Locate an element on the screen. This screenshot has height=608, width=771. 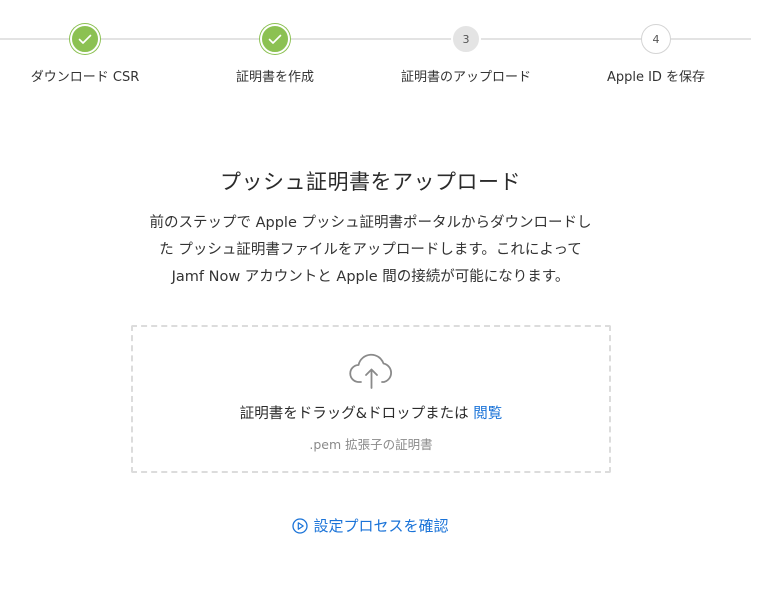
step-download-csr: ダウンロード CSR is located at coordinates (92, 54).